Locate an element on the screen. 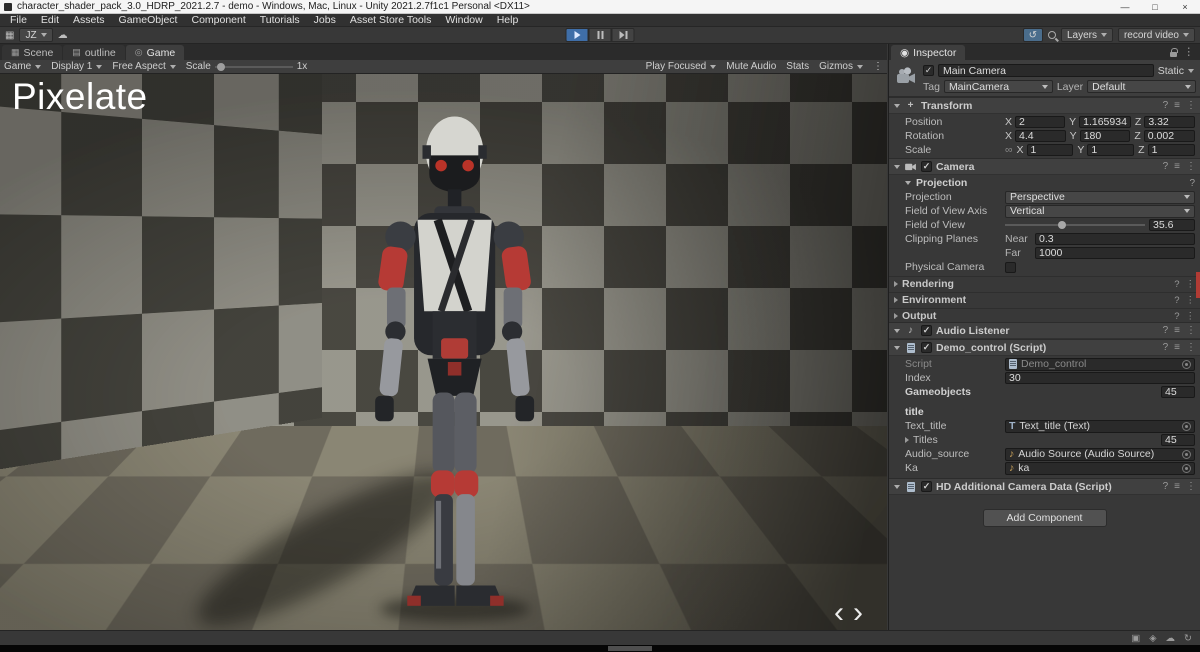  tab-game: ◎ Game is located at coordinates (155, 52).